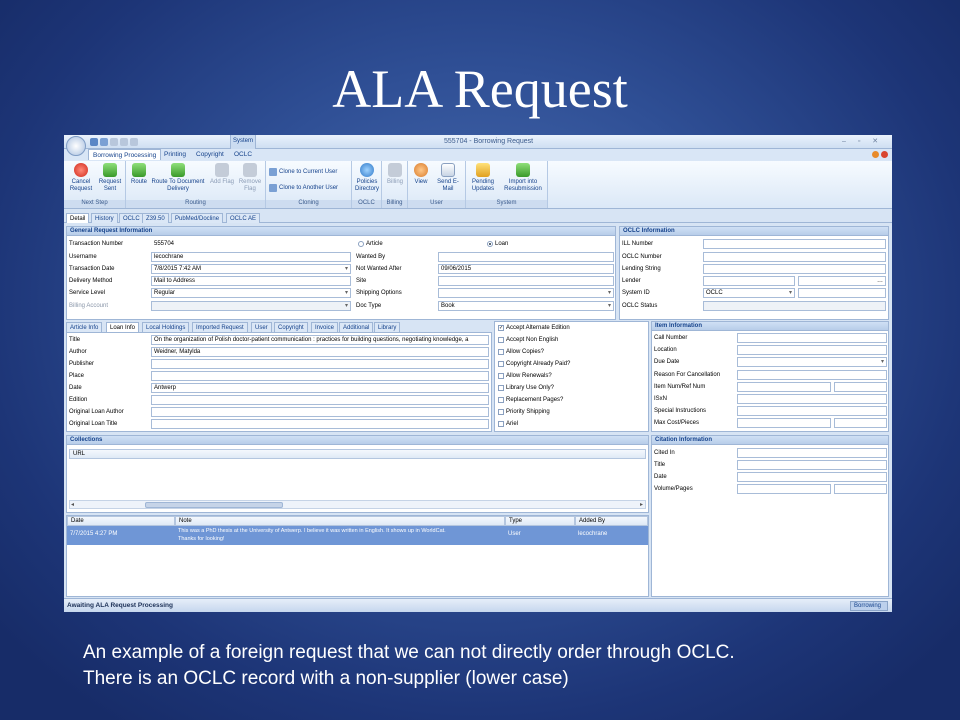 Image resolution: width=960 pixels, height=720 pixels. Describe the element at coordinates (320, 400) in the screenshot. I see `loan-edition-field` at that location.